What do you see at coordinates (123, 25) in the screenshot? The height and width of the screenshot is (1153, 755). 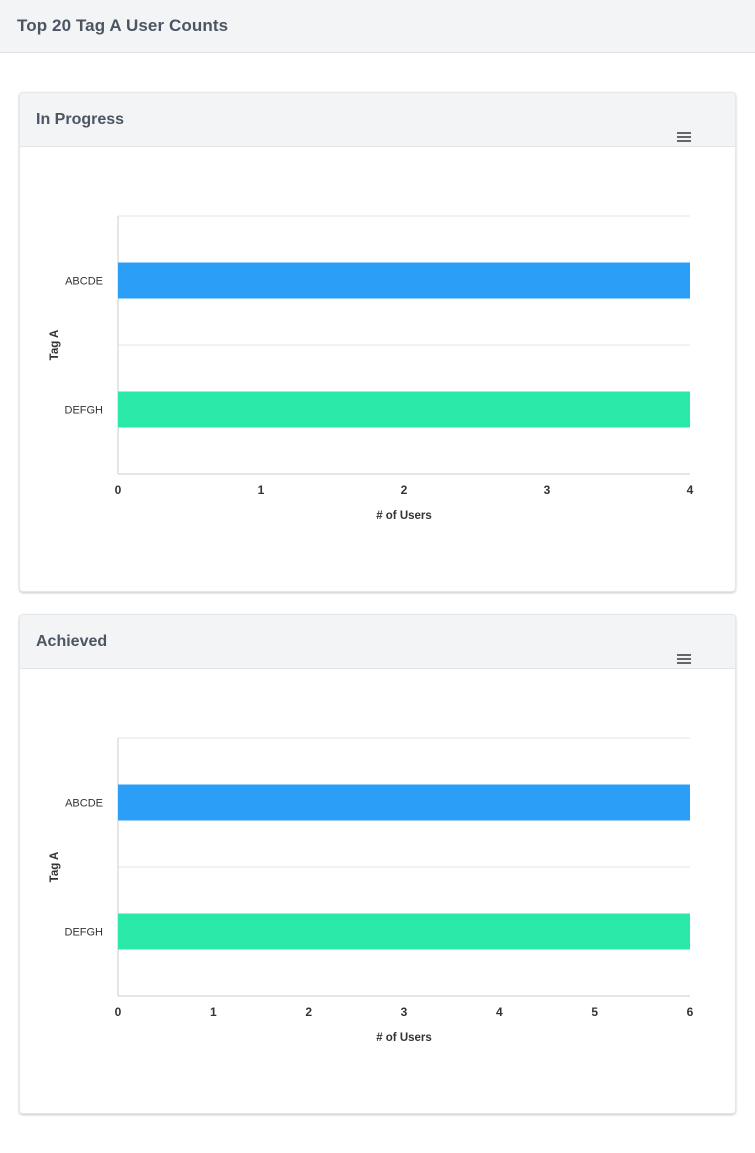 I see `page-title: Top 20 Tag A User Counts` at bounding box center [123, 25].